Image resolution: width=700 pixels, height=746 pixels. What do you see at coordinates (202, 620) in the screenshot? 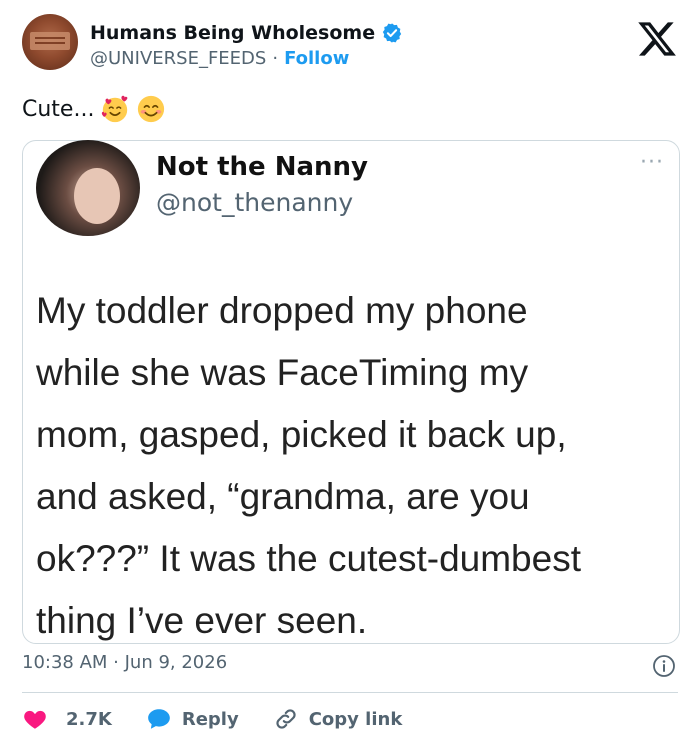
I see `embedded-line: thing I’ve ever seen.` at bounding box center [202, 620].